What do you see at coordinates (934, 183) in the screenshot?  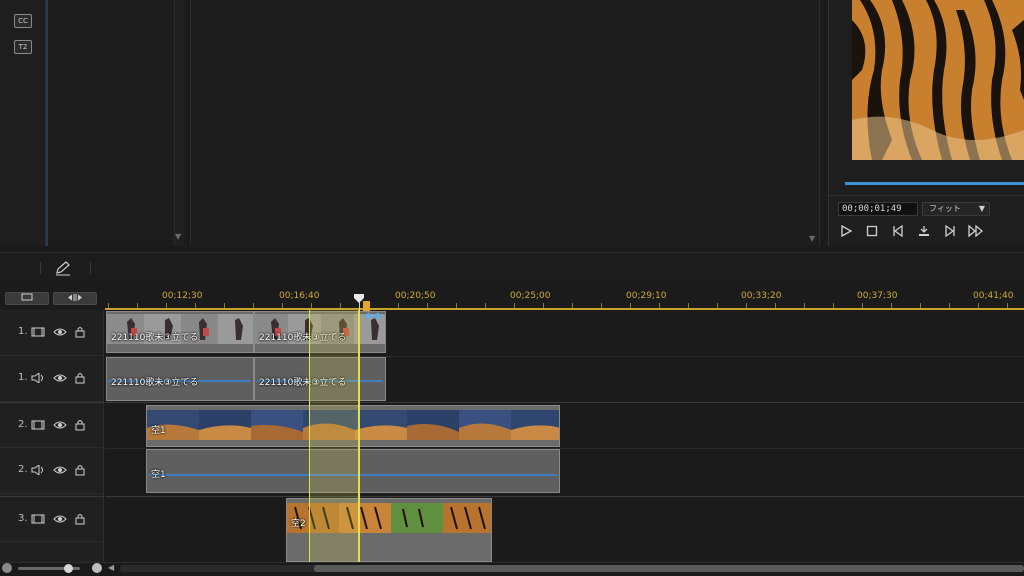 I see `preview-progress-bar` at bounding box center [934, 183].